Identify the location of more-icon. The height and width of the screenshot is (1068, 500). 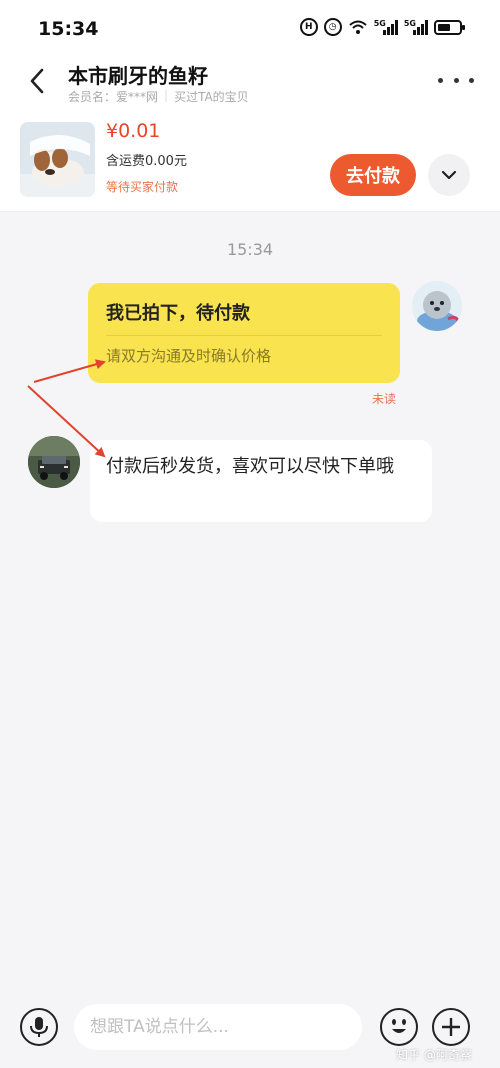
(456, 80).